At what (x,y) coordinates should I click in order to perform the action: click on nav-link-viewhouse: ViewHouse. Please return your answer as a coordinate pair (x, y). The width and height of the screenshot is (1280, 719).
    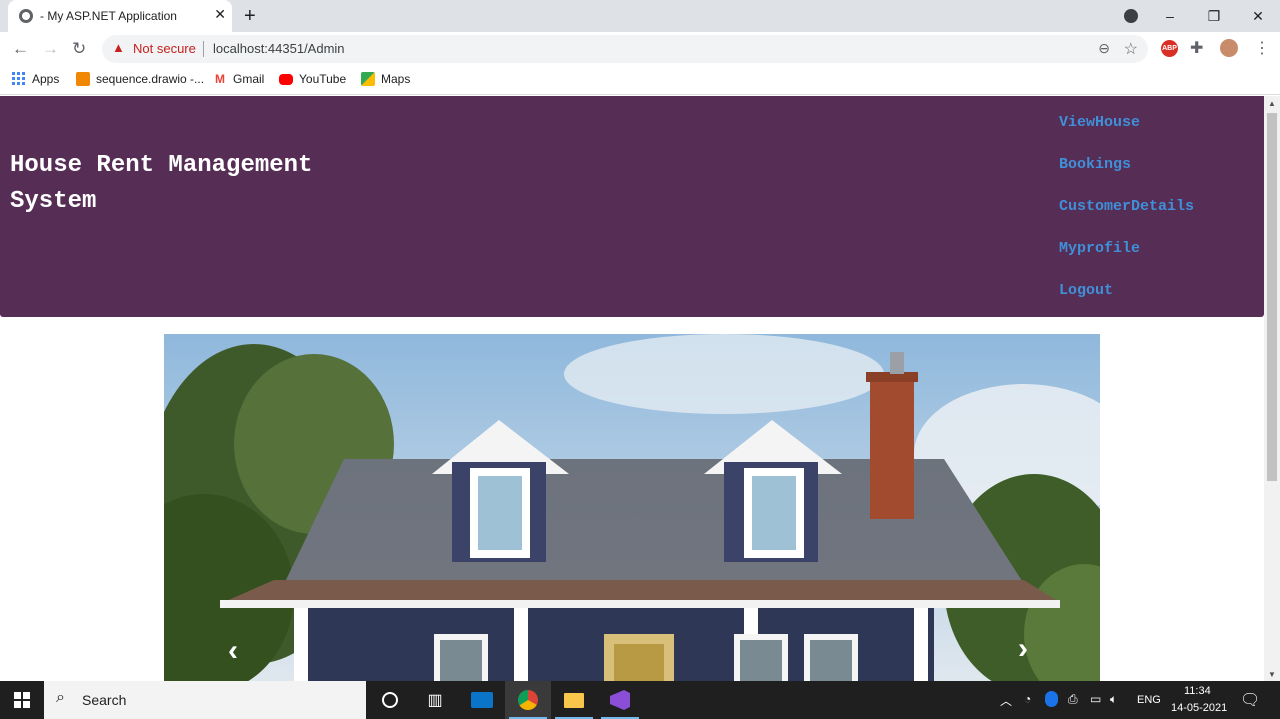
    Looking at the image, I should click on (1099, 122).